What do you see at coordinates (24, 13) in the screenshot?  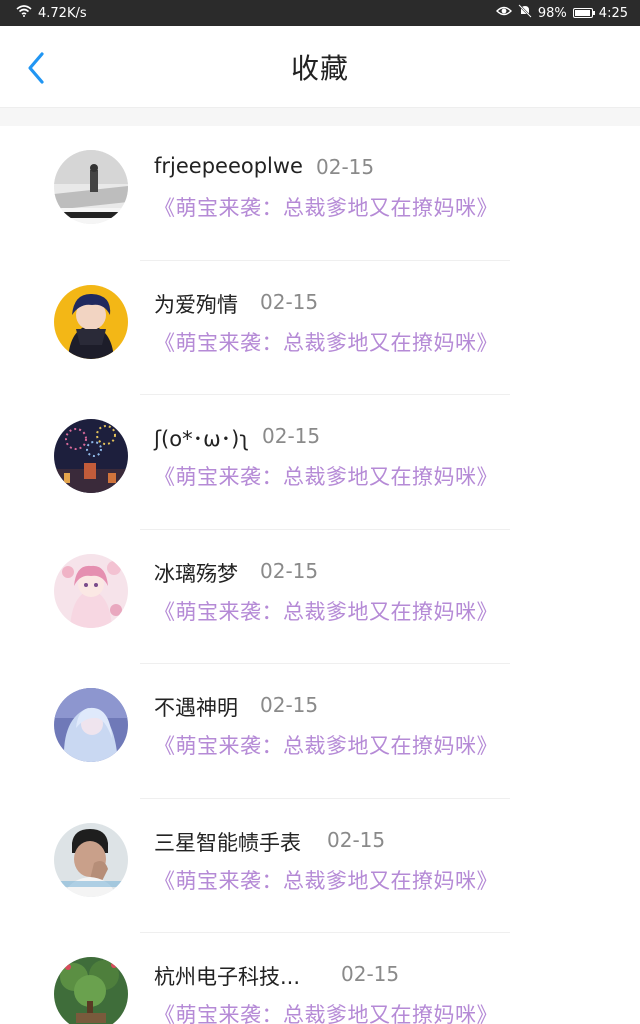 I see `wifi-icon` at bounding box center [24, 13].